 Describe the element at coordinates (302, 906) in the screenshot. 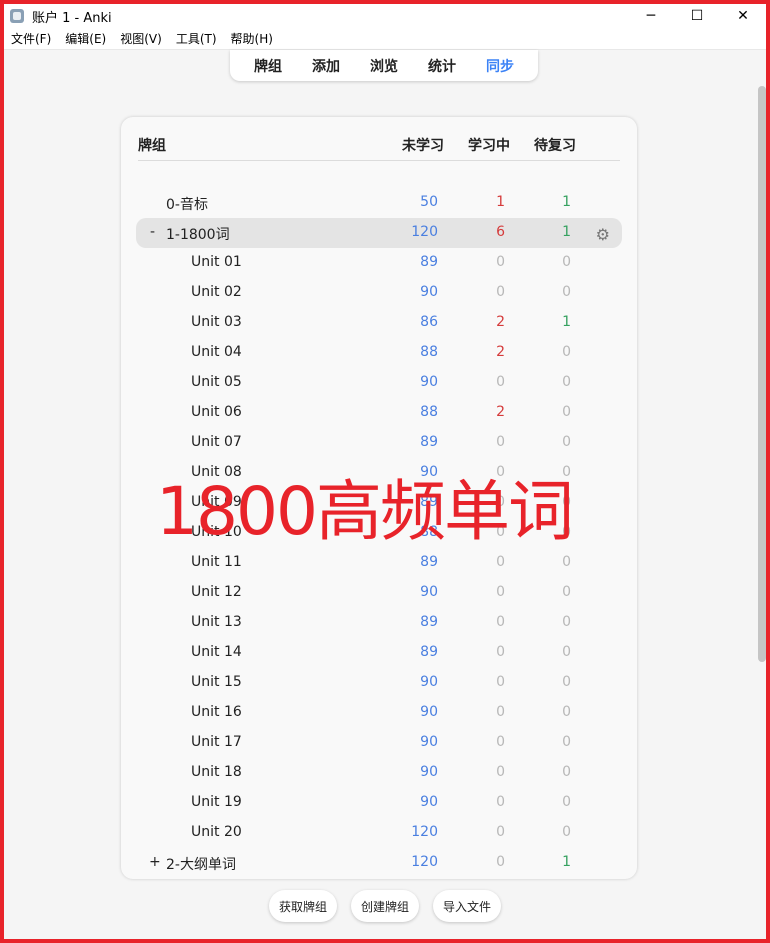

I see `get-shared-decks-button: 获取牌组` at that location.